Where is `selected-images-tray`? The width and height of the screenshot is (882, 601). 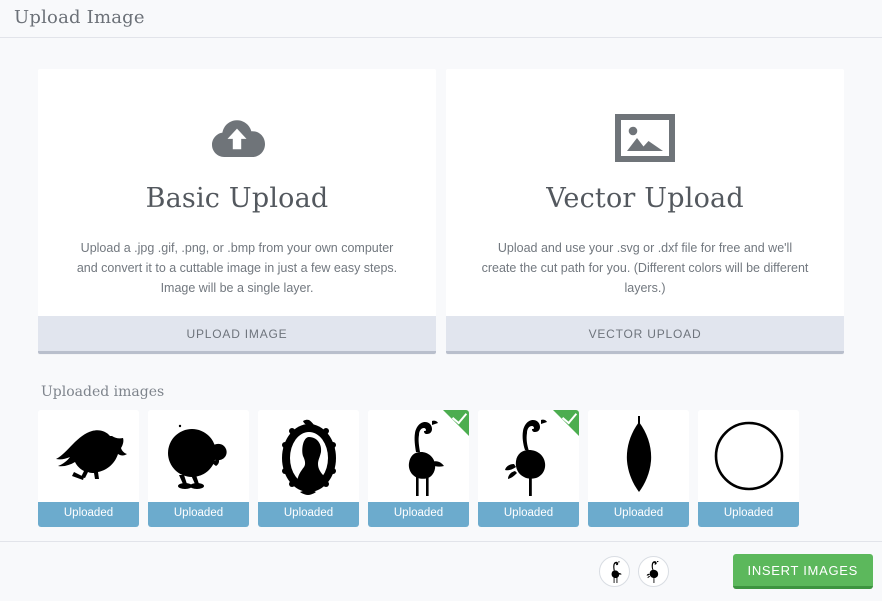 selected-images-tray is located at coordinates (633, 571).